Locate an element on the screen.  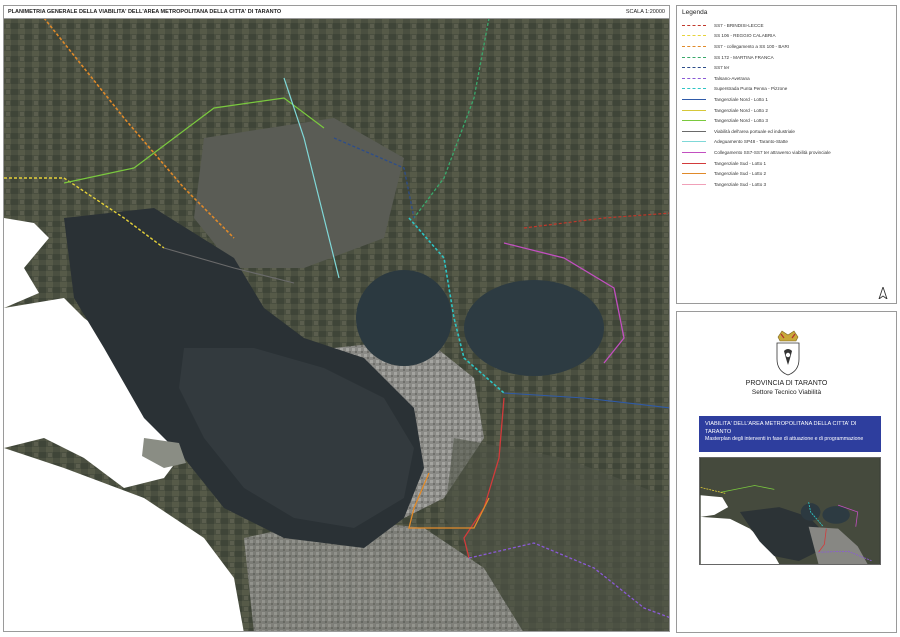
legend-item: SS7 - collegamento a SS 100 - BARI is located at coordinates (787, 46).